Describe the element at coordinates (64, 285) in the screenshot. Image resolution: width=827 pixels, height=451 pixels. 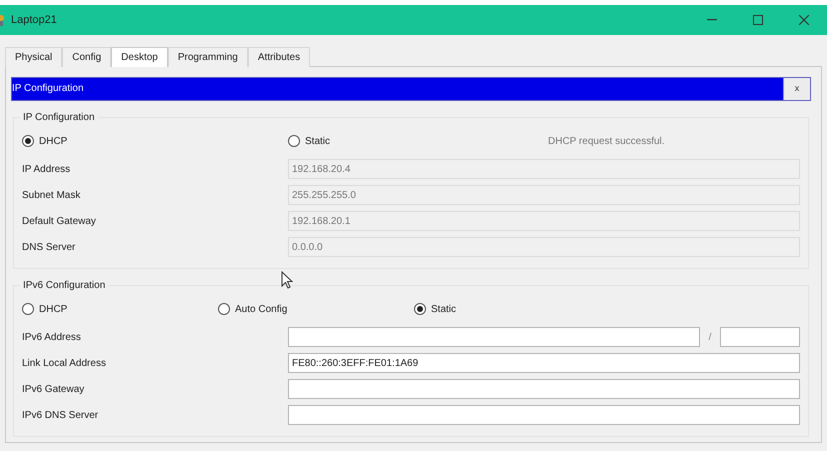
I see `group-title: IPv6 Configuration` at that location.